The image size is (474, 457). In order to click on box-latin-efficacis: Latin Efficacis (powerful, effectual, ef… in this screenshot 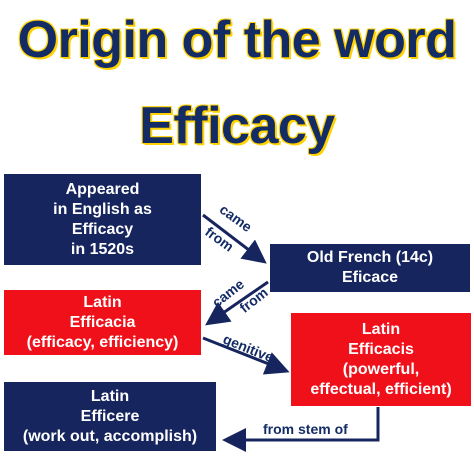, I will do `click(381, 359)`.